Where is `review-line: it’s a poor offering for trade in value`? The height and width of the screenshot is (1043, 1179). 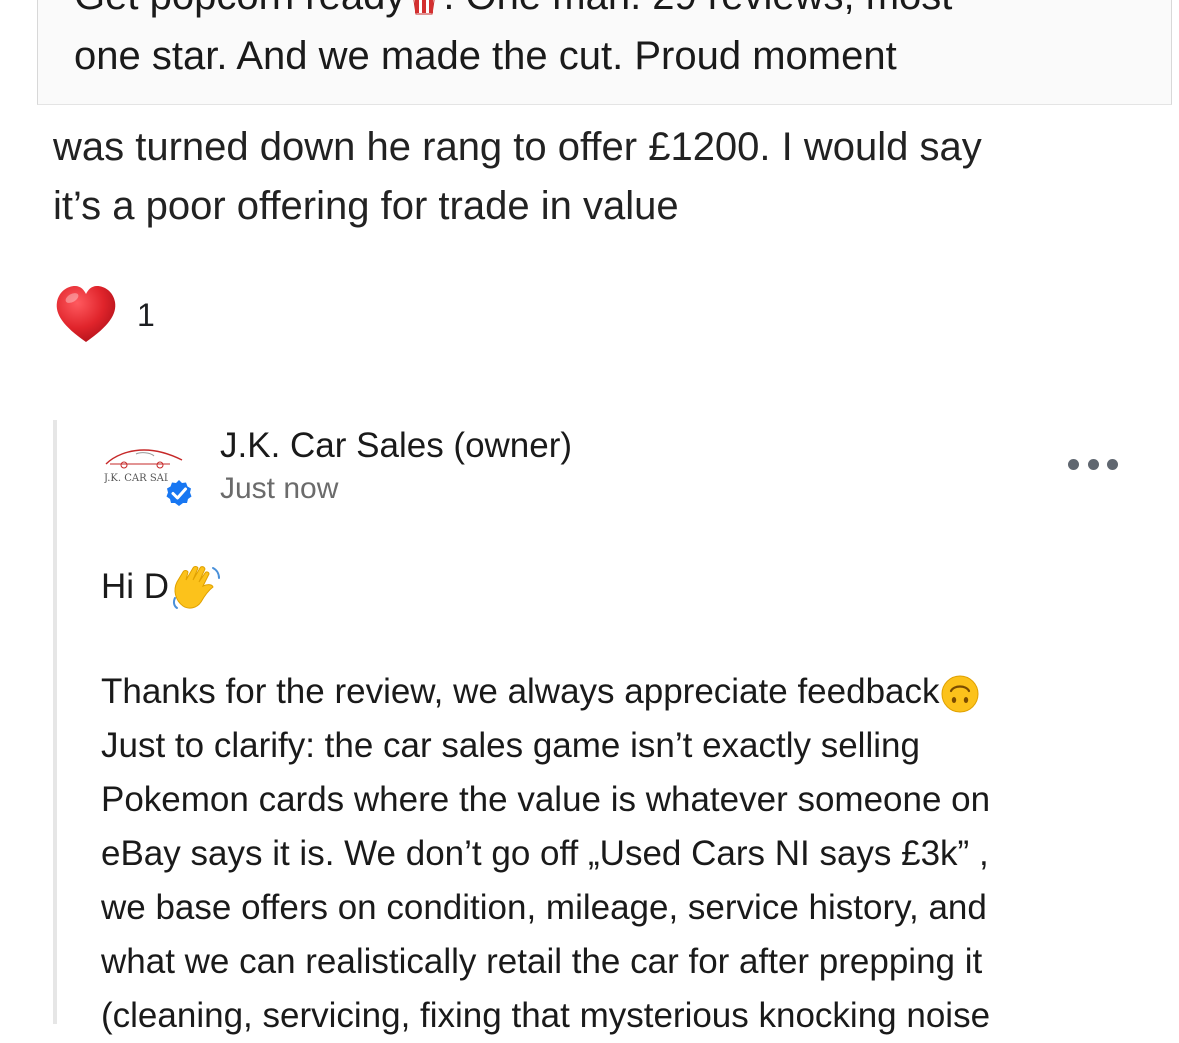
review-line: it’s a poor offering for trade in value is located at coordinates (366, 206).